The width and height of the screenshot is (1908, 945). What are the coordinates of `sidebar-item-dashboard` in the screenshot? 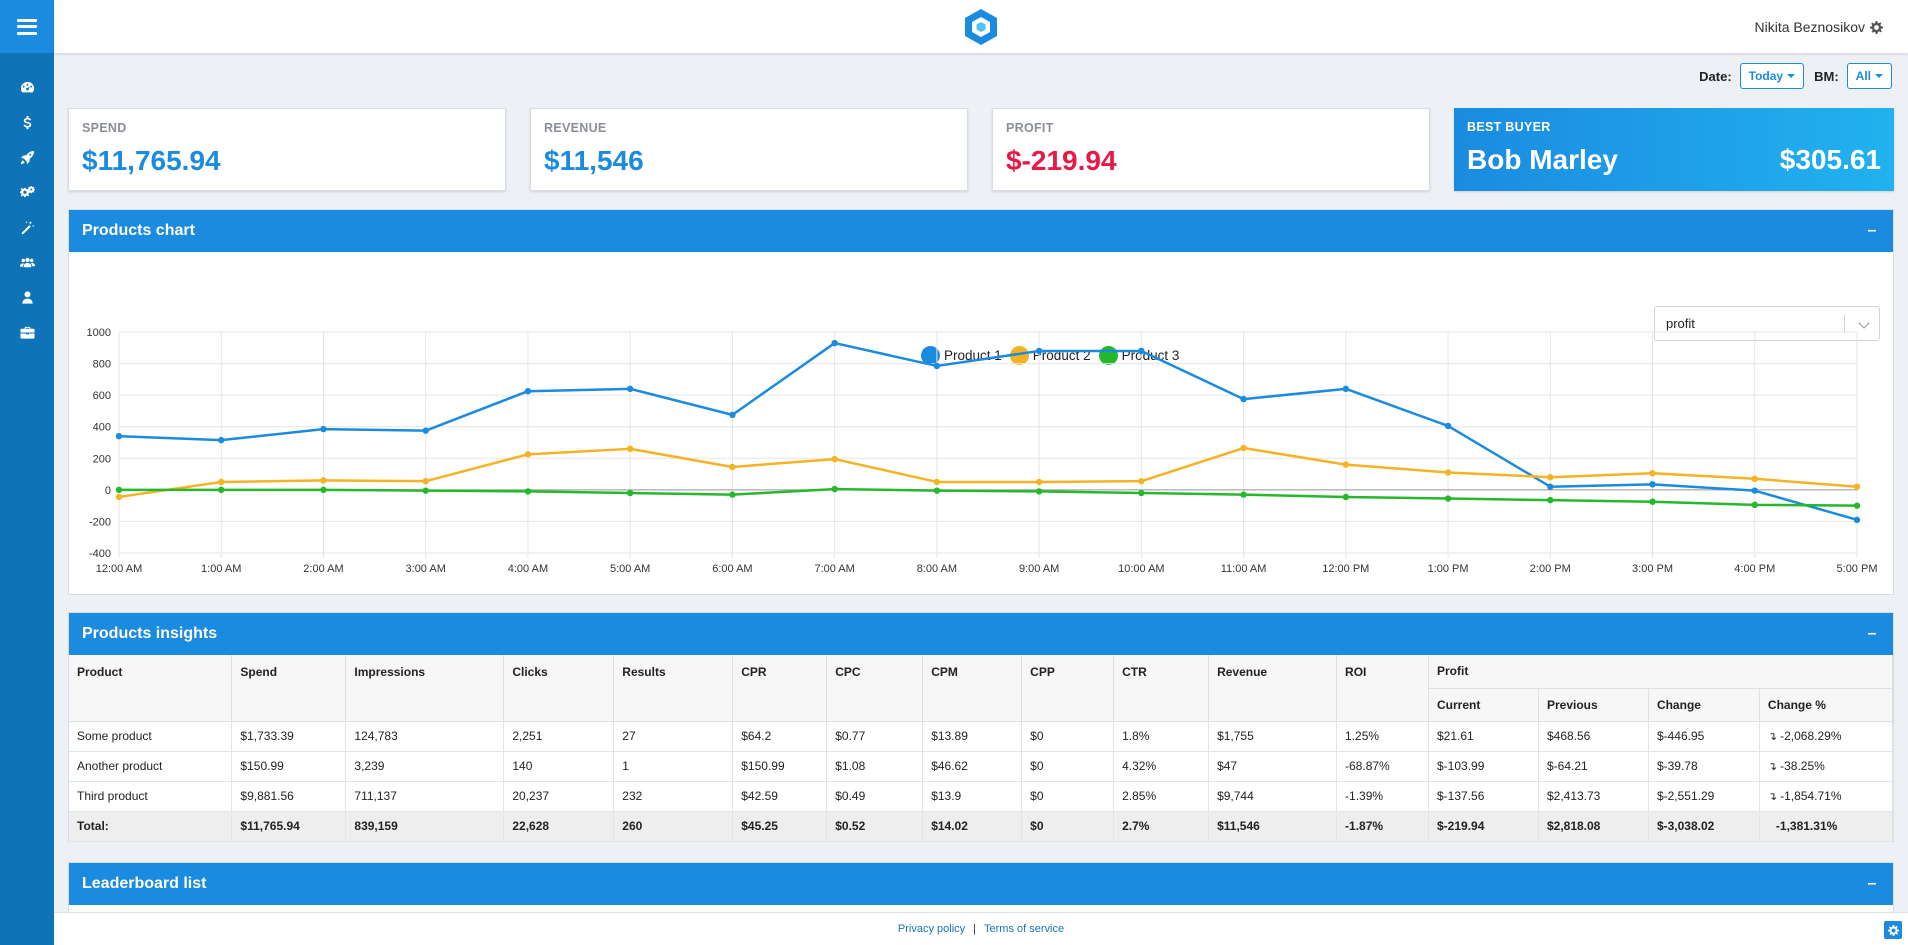 It's located at (27, 87).